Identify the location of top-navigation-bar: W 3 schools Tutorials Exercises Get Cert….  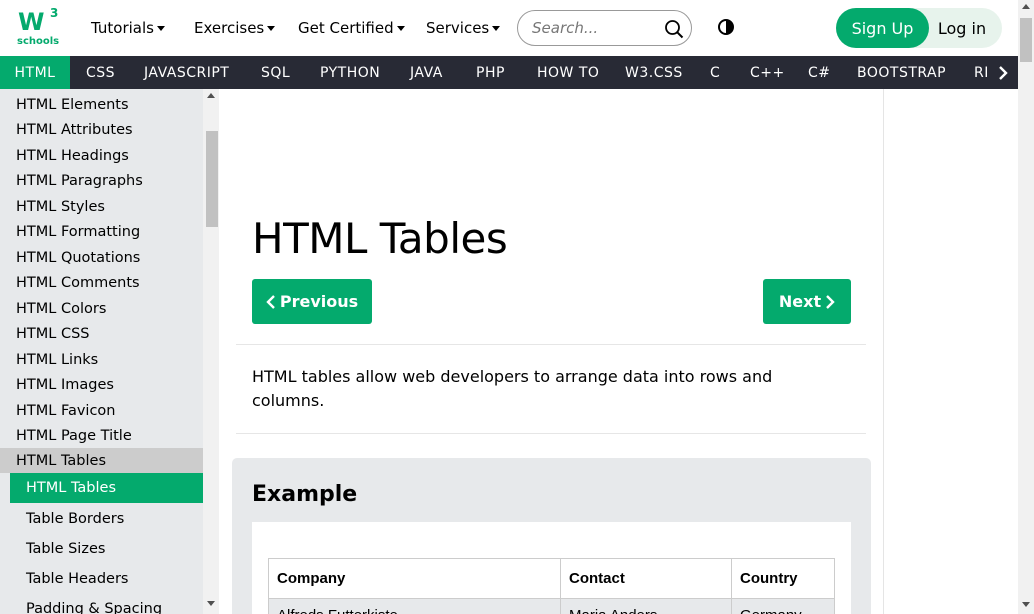
(509, 28).